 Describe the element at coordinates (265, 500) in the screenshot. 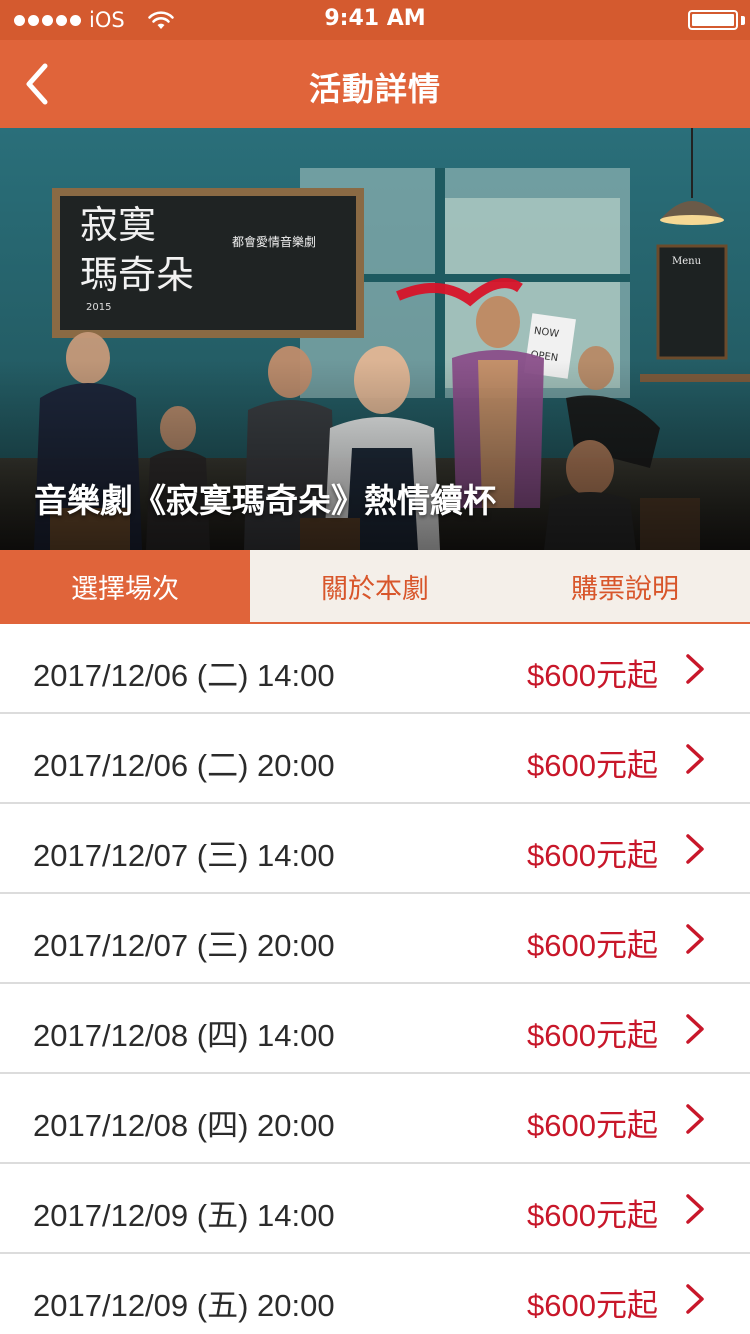

I see `hero-caption: 音樂劇《寂寞瑪奇朵》熱情續杯` at that location.